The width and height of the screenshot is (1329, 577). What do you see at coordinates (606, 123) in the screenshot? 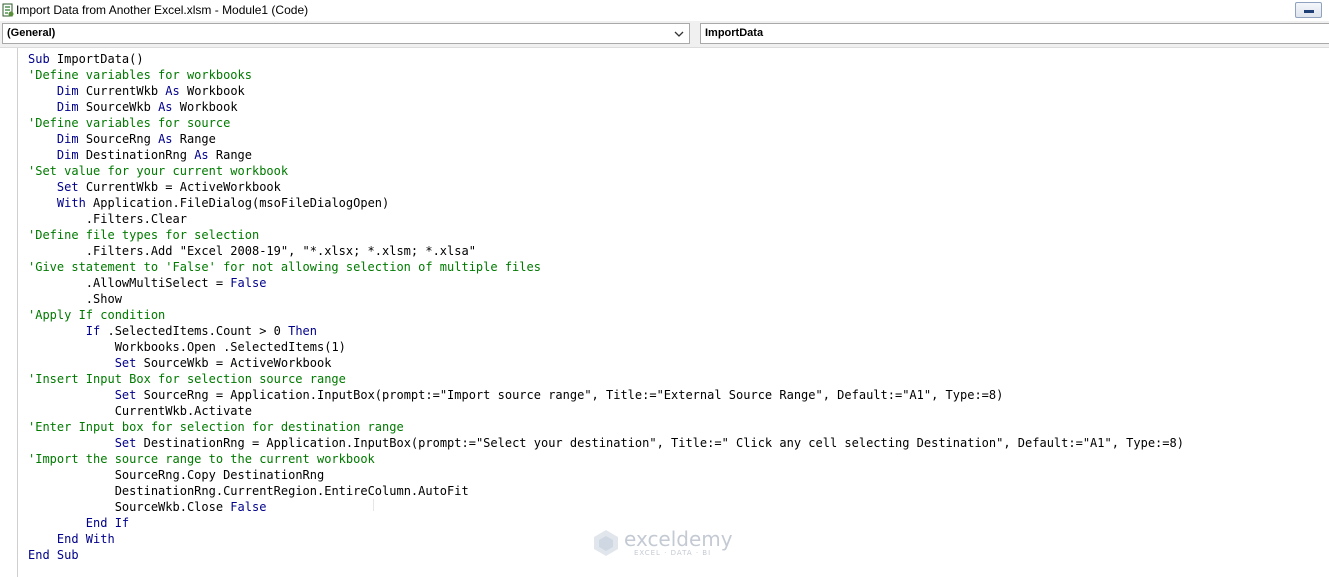
I see `code-line: 'Define variables for source` at bounding box center [606, 123].